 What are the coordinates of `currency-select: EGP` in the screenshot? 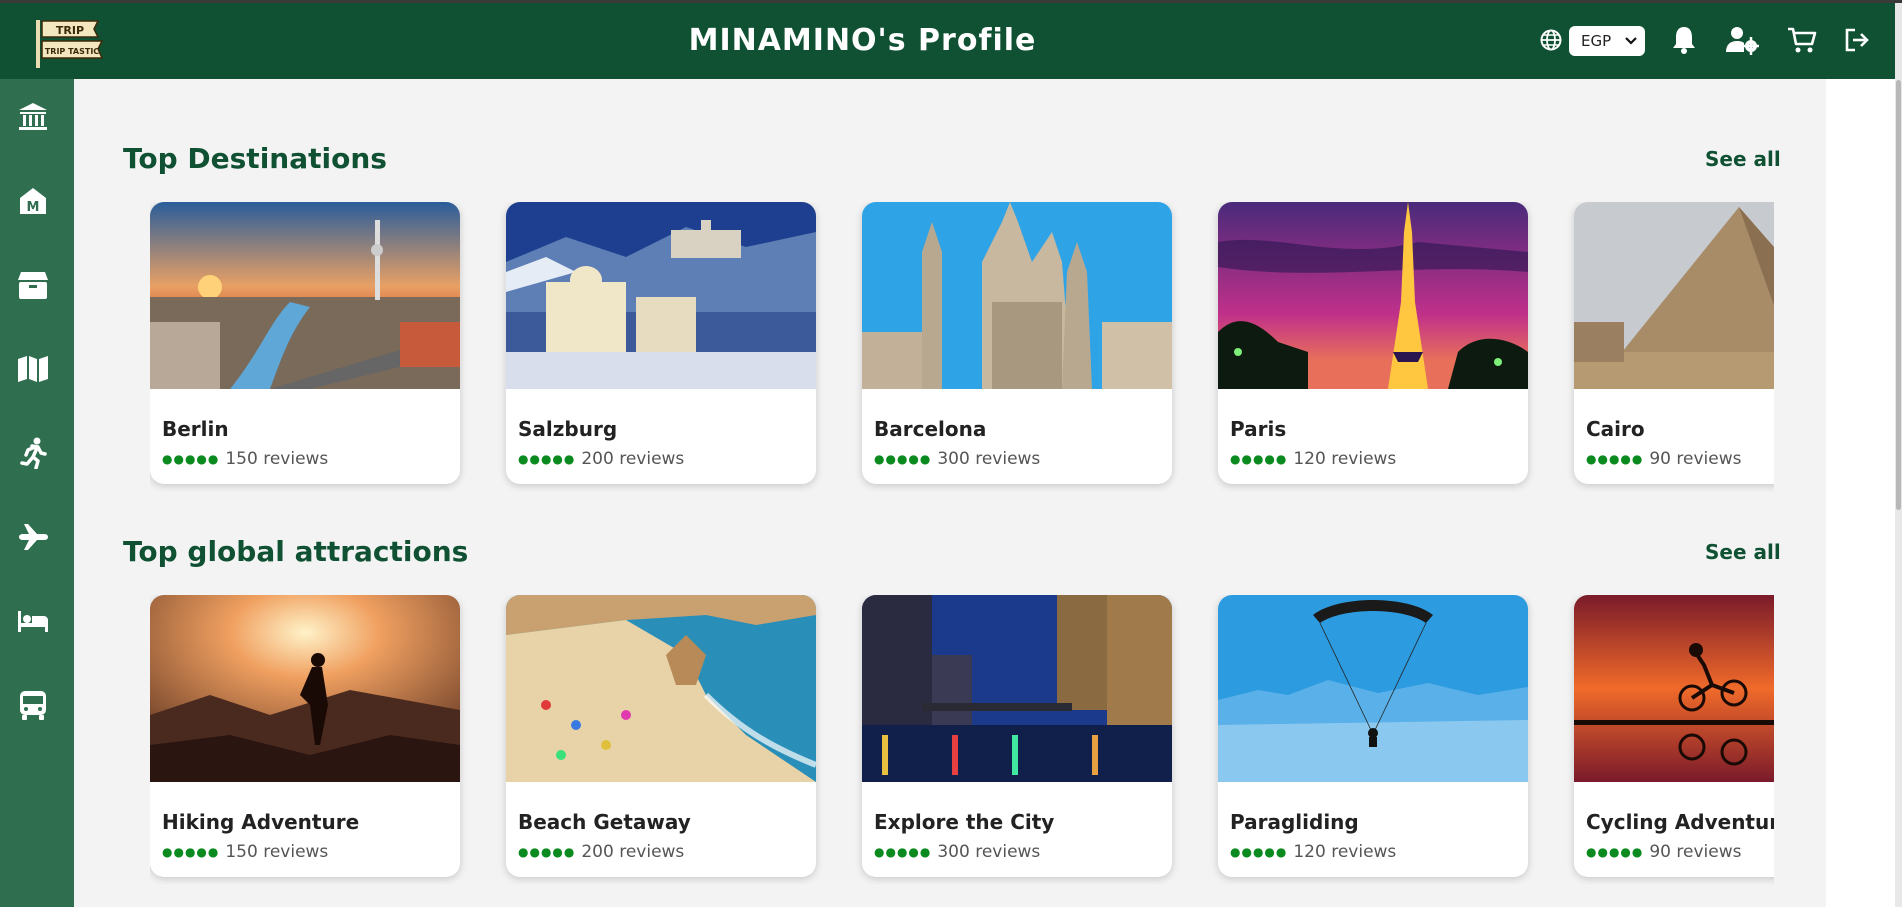 It's located at (1607, 41).